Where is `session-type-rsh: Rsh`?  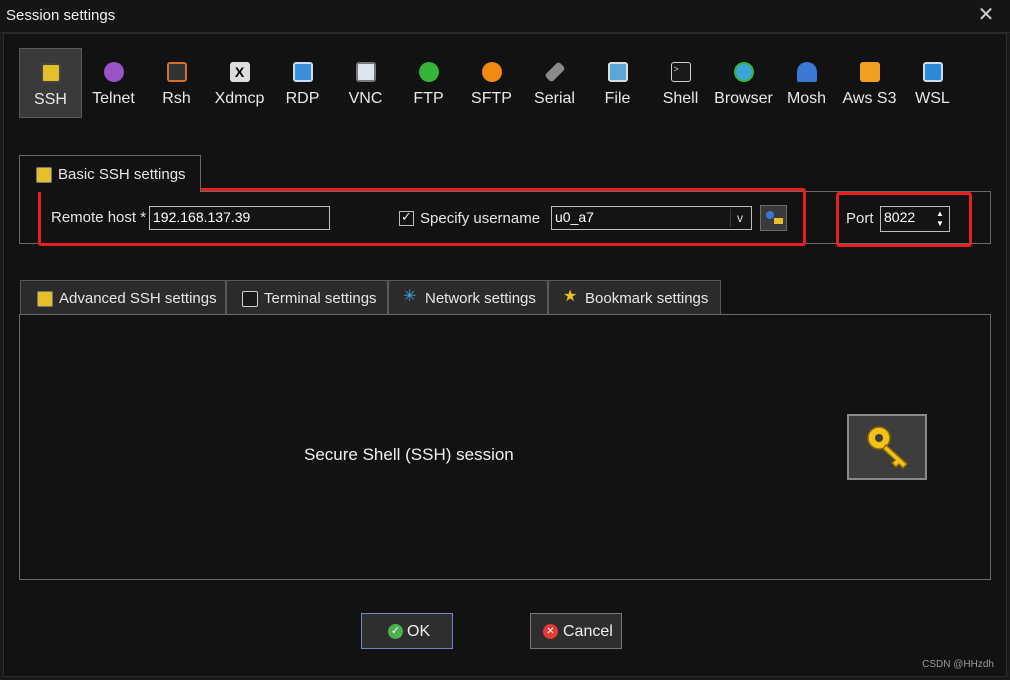 session-type-rsh: Rsh is located at coordinates (176, 83).